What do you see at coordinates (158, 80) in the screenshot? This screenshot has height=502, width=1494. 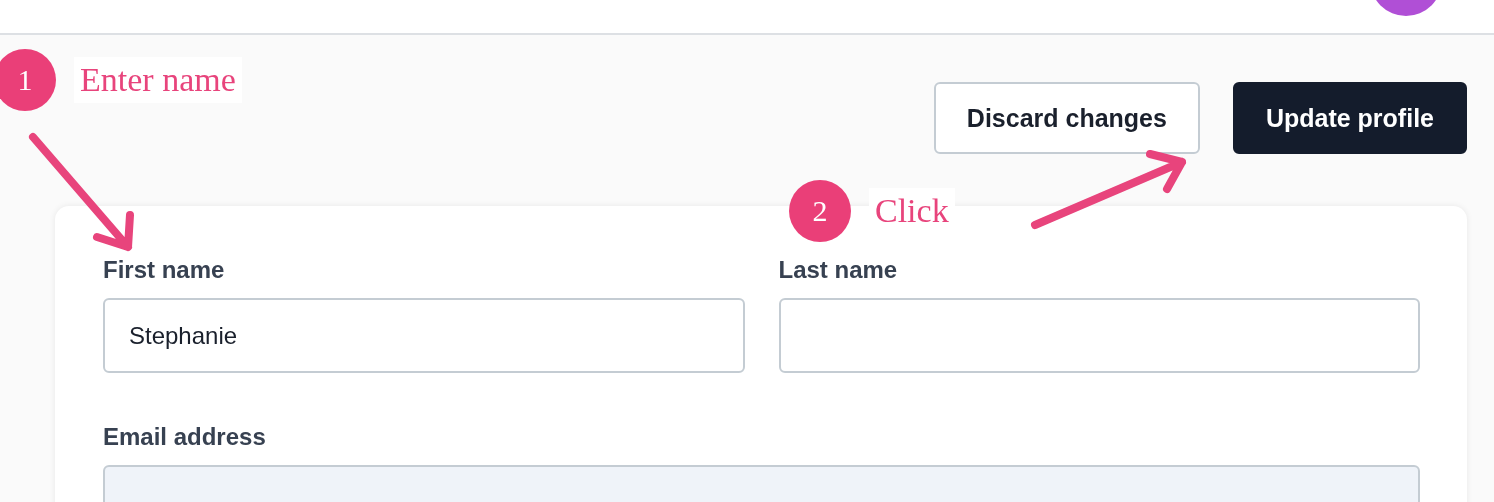 I see `step-caption: Enter name` at bounding box center [158, 80].